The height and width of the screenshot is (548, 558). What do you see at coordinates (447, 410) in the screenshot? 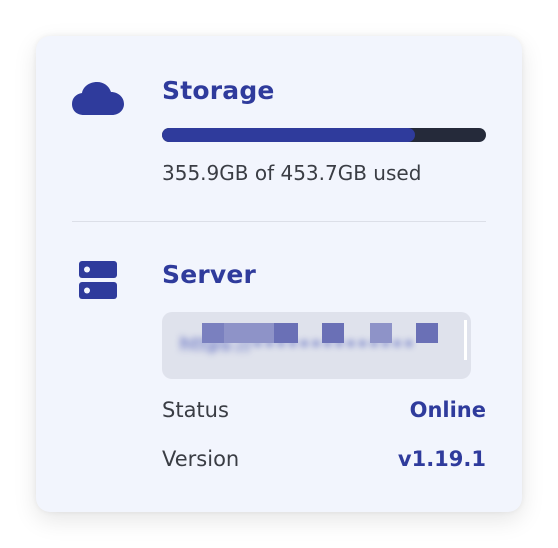
I see `status-value: Online` at bounding box center [447, 410].